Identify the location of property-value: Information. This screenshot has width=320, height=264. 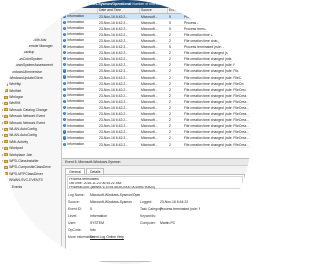
(98, 216).